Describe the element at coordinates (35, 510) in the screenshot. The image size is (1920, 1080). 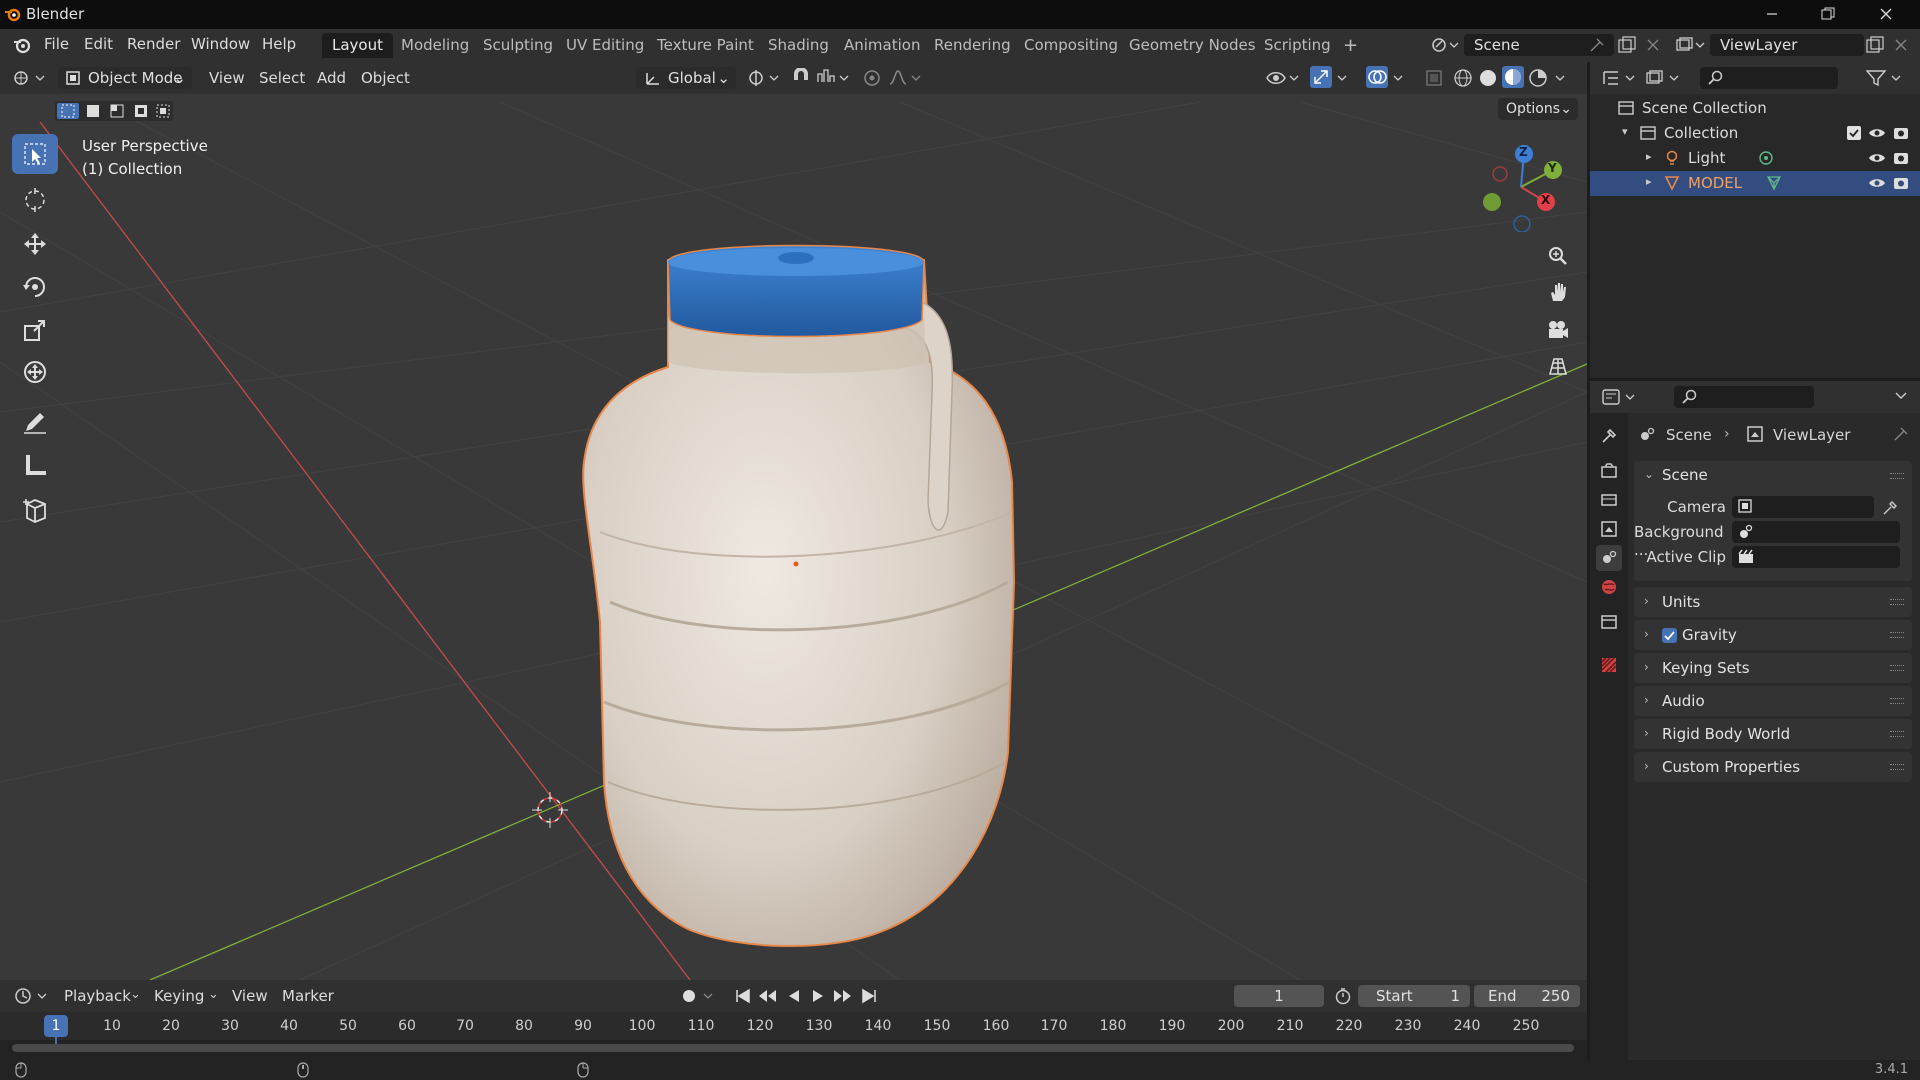
I see `add-cube-tool` at that location.